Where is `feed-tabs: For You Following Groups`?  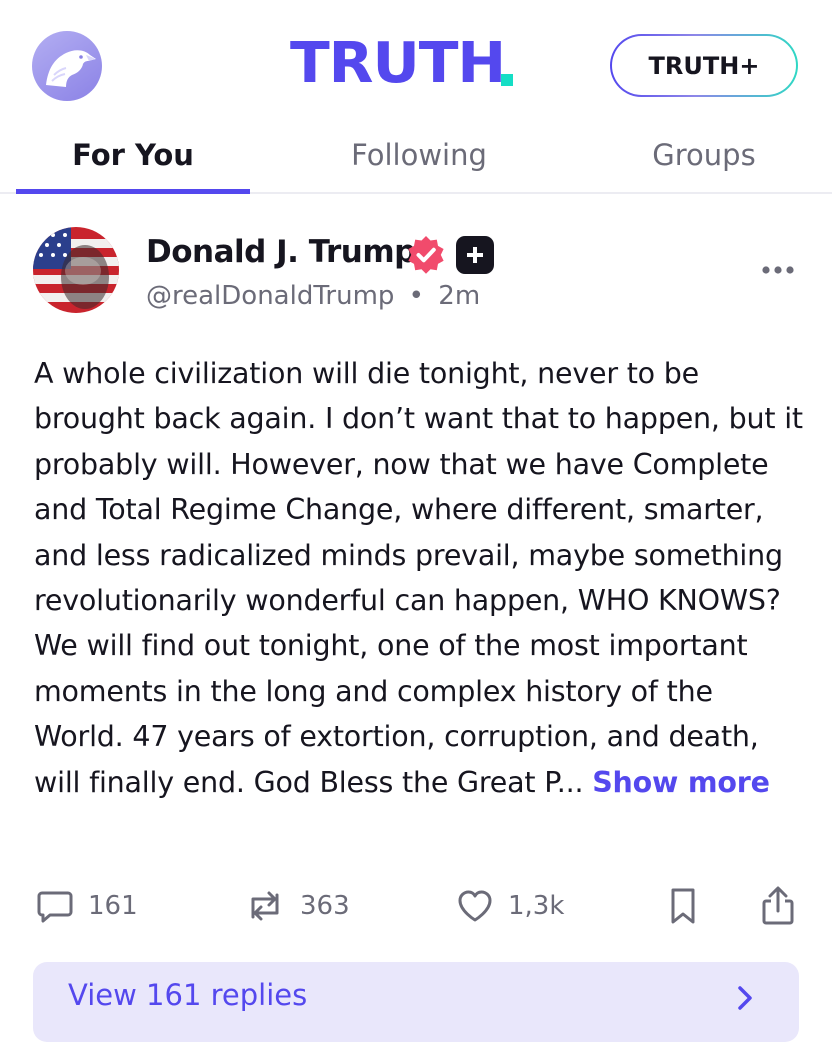 feed-tabs: For You Following Groups is located at coordinates (416, 162).